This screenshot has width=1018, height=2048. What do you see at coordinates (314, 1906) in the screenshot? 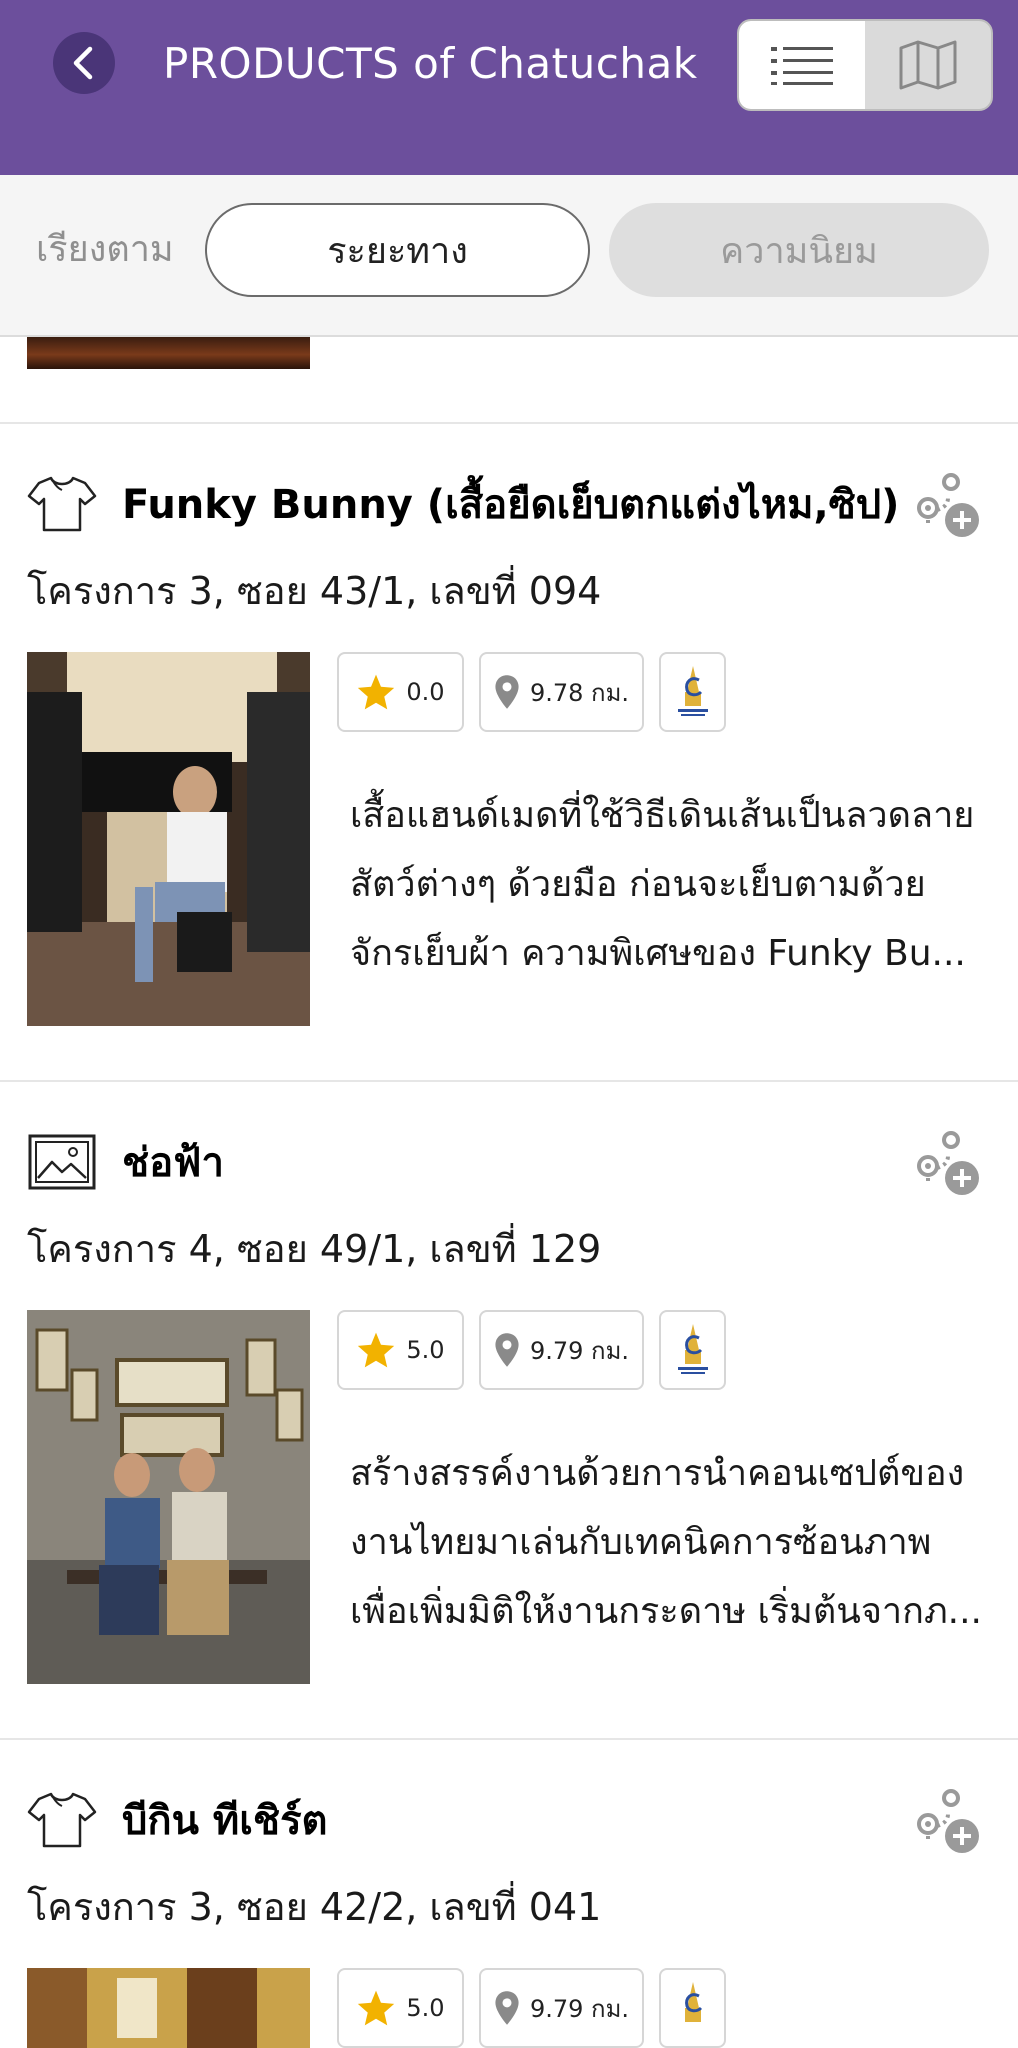
I see `shop-address: โครงการ 3, ซอย 42/2, เลขที่ 041` at bounding box center [314, 1906].